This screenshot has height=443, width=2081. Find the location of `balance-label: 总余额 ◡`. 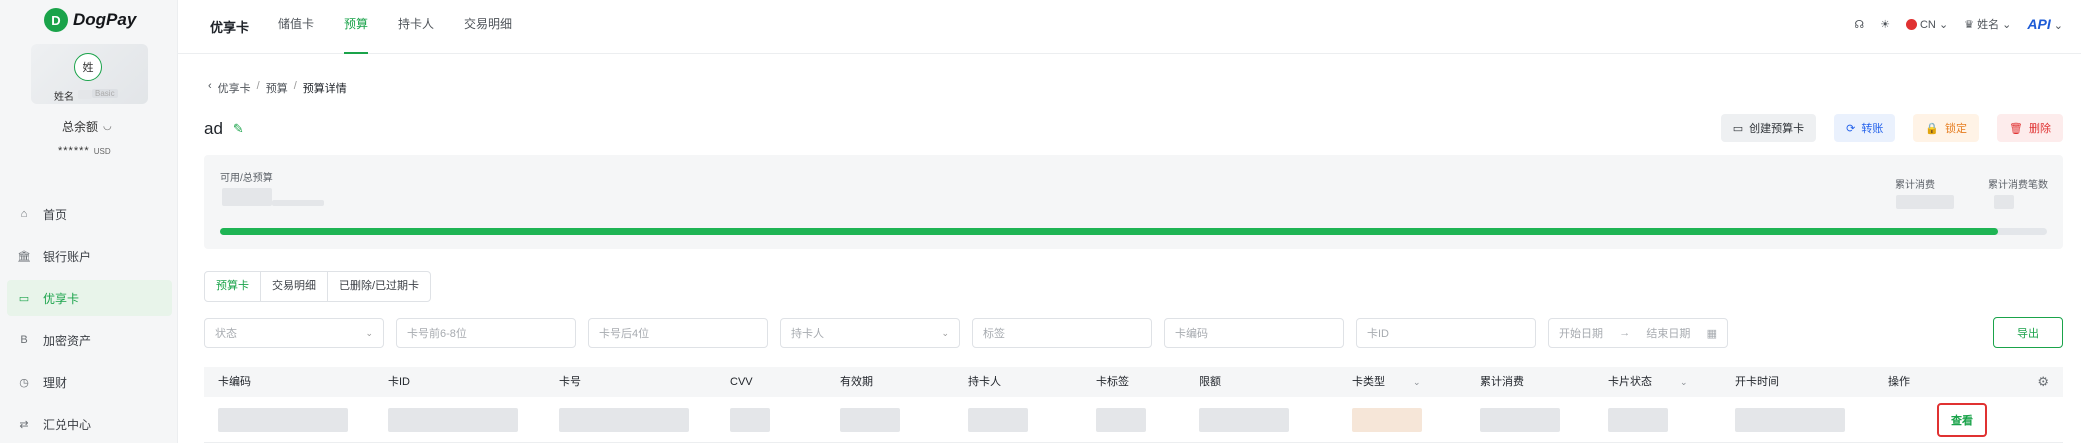

balance-label: 总余额 ◡ is located at coordinates (87, 126).